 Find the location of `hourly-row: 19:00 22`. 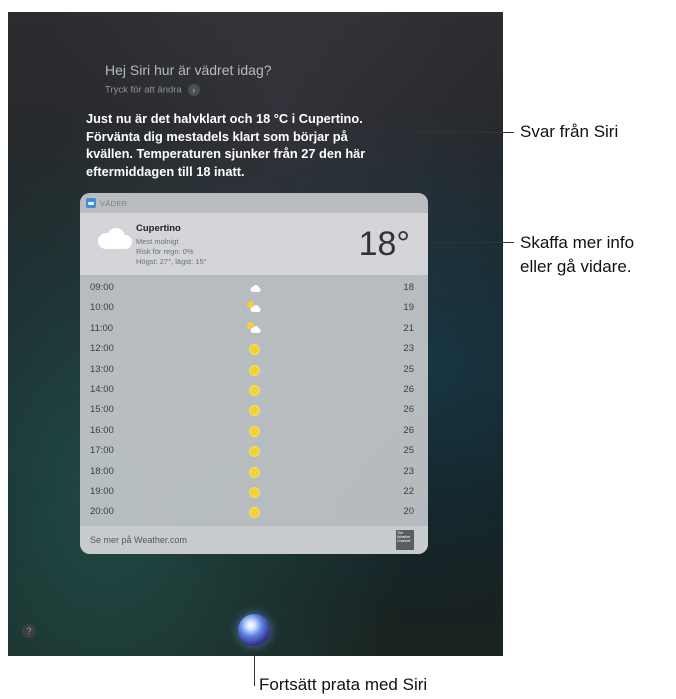

hourly-row: 19:00 22 is located at coordinates (254, 493).